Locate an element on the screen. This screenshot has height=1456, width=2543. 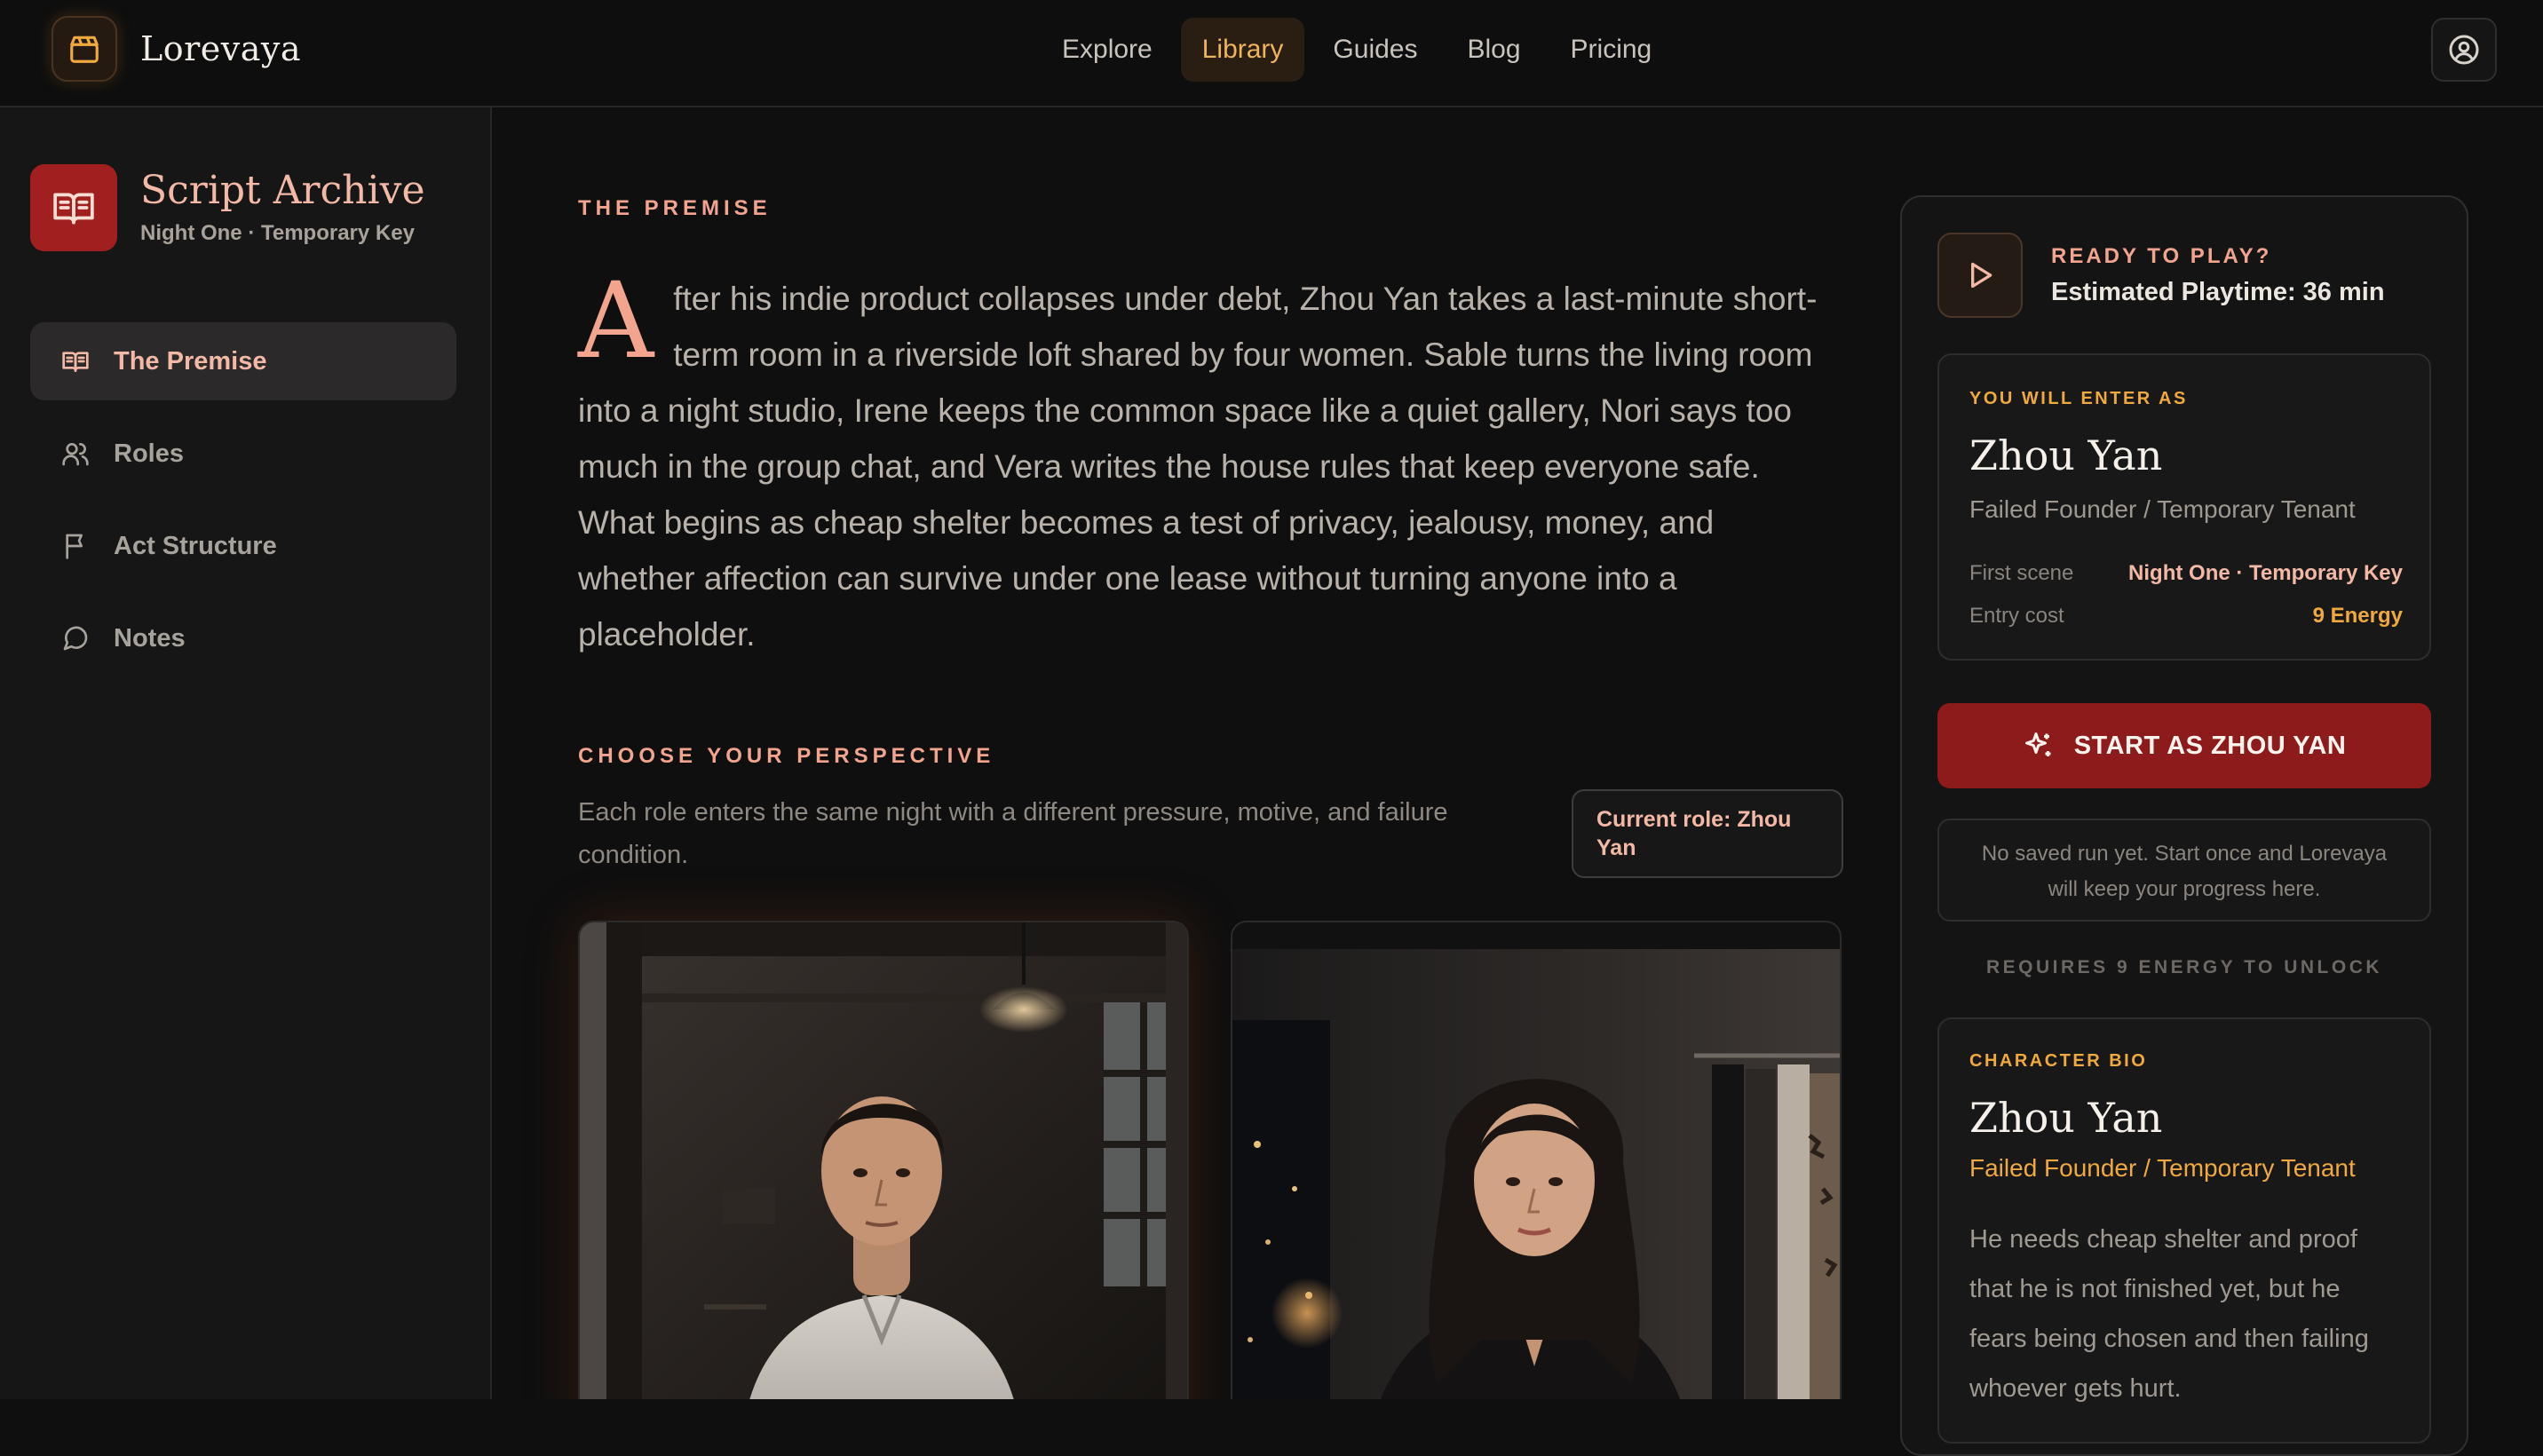
ready-label: READY TO PLAY? is located at coordinates (2161, 255).